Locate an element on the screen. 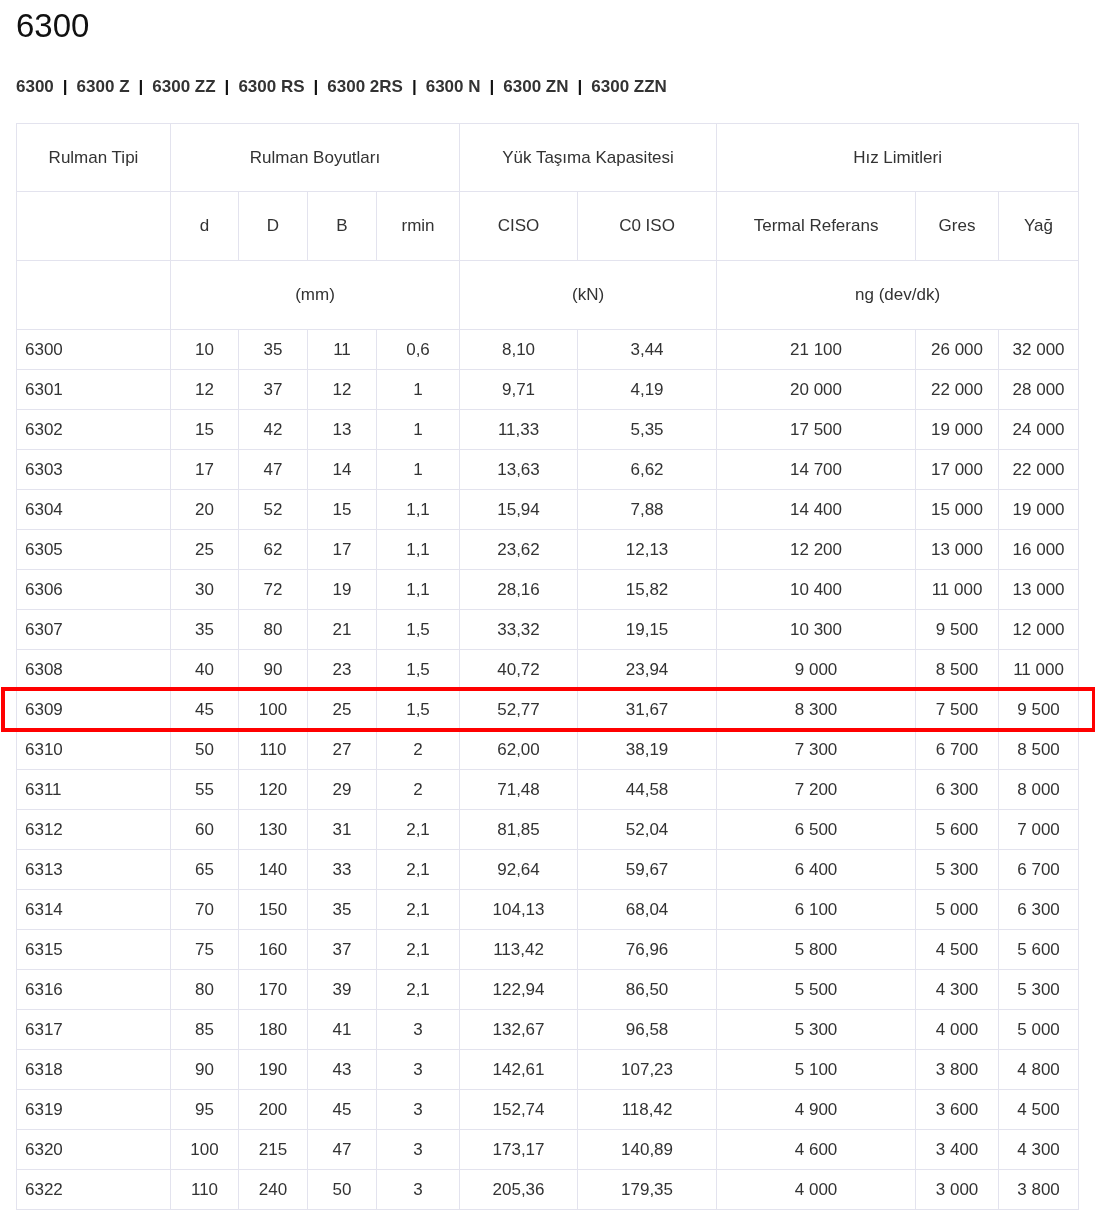 The width and height of the screenshot is (1095, 1222). variant-link: 6300 ZZN is located at coordinates (629, 87).